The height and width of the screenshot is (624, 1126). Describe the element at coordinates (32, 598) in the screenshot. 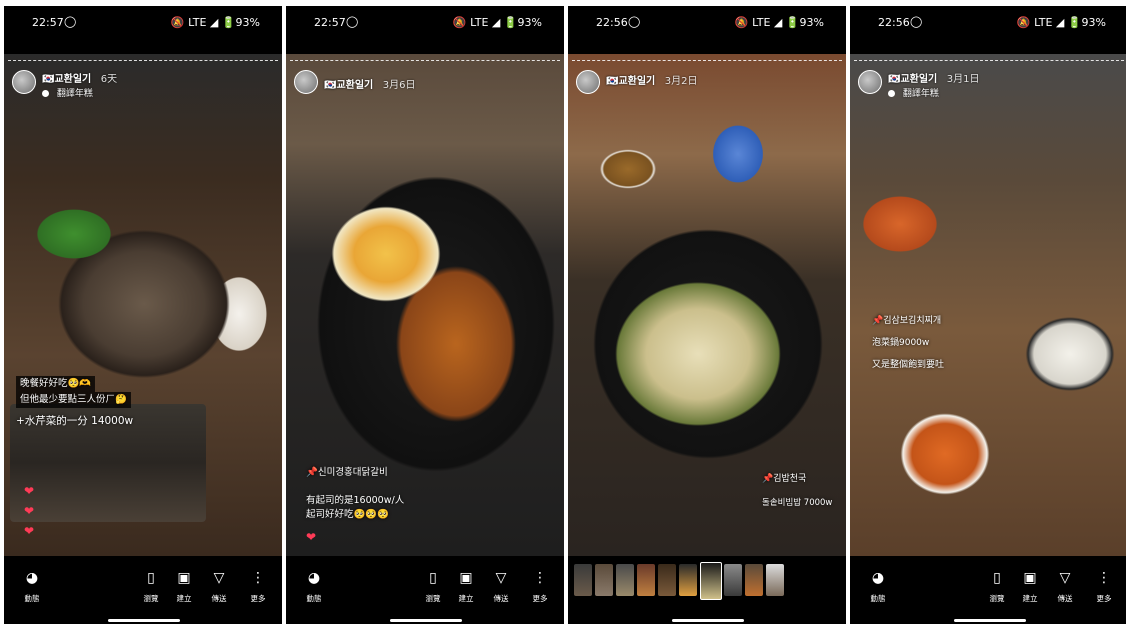

I see `activity-label: 動態` at that location.